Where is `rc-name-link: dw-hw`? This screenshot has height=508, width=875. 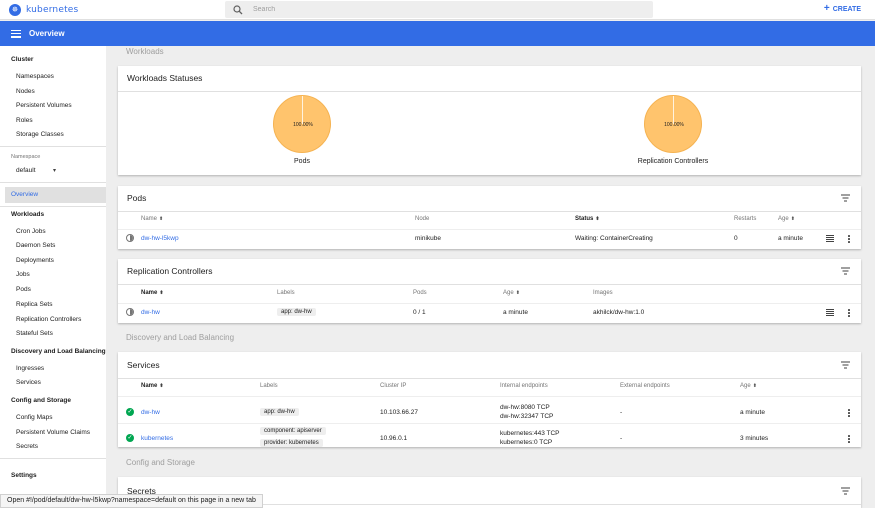 rc-name-link: dw-hw is located at coordinates (150, 312).